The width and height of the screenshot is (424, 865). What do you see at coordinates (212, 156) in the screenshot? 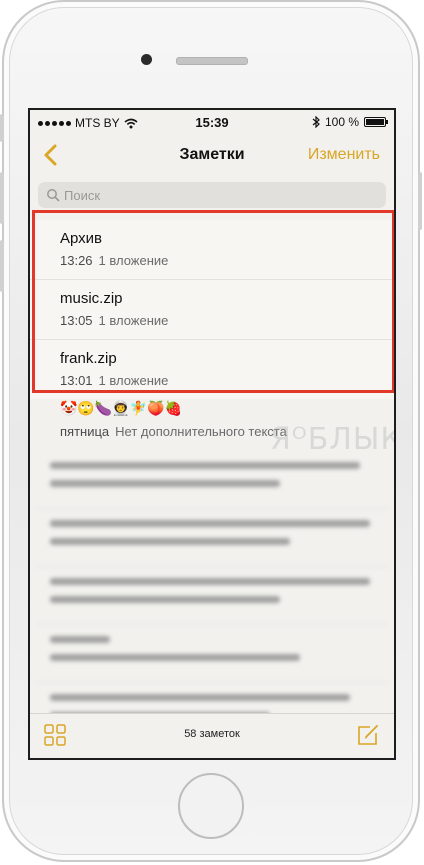
I see `navigation-bar: Заметки Изменить` at bounding box center [212, 156].